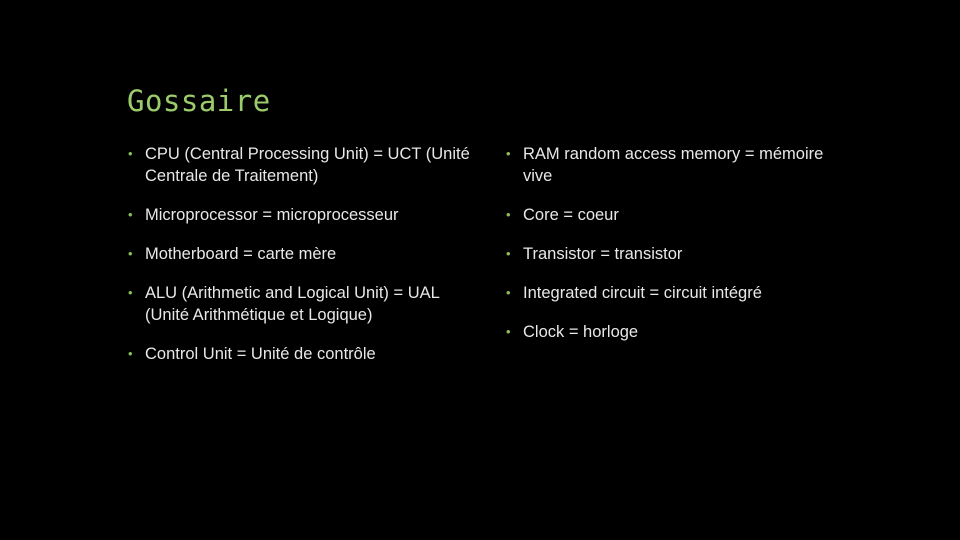 The height and width of the screenshot is (540, 960). I want to click on glossary-item: • Microprocessor = microprocesseur, so click(300, 215).